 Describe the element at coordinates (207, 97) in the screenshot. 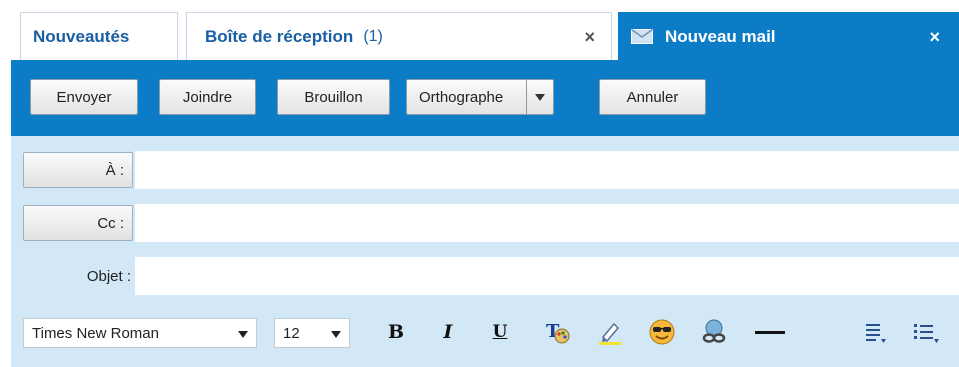

I see `attach-button: Joindre` at that location.